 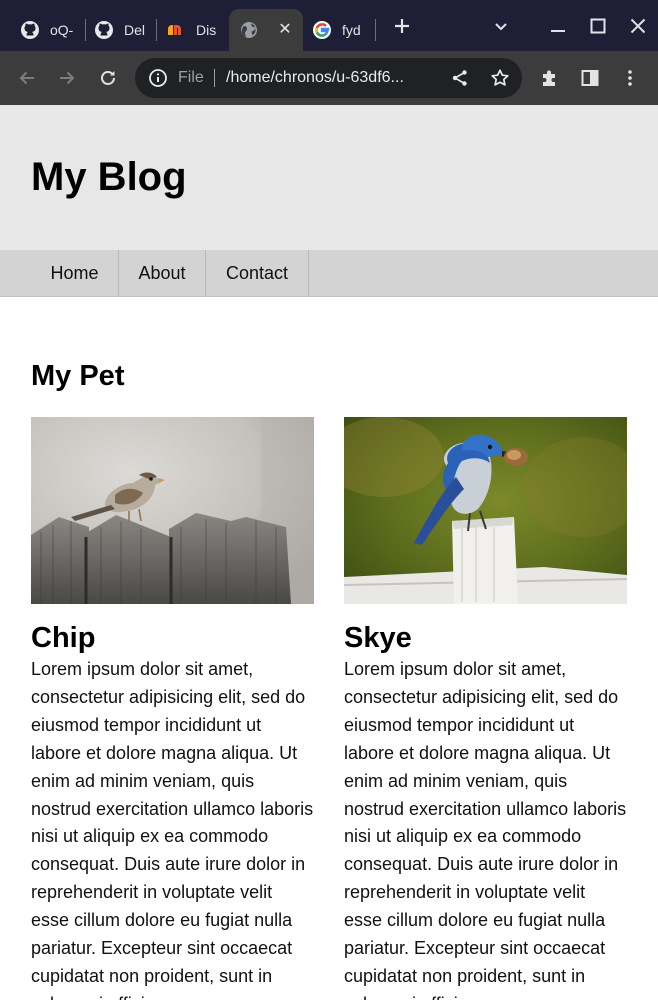 What do you see at coordinates (206, 30) in the screenshot?
I see `tab-3-label: Dis` at bounding box center [206, 30].